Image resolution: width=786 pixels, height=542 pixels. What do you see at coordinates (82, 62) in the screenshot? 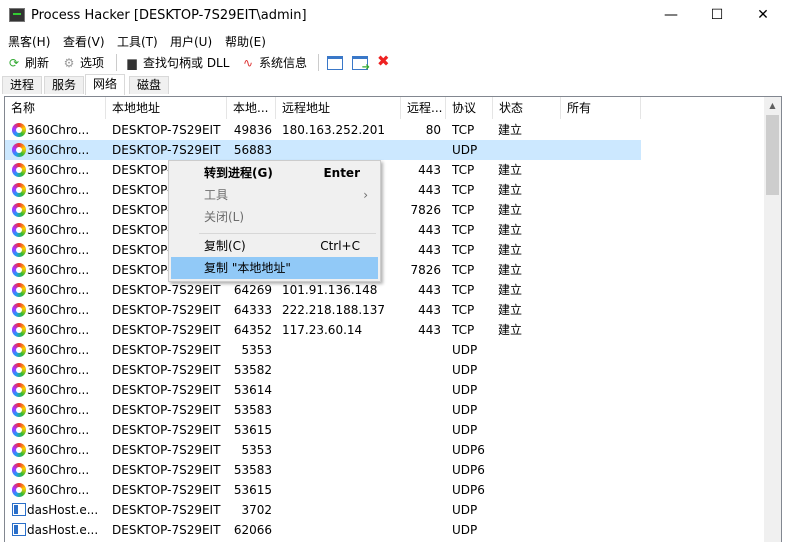
I see `options-button: ⚙ 选项` at bounding box center [82, 62].